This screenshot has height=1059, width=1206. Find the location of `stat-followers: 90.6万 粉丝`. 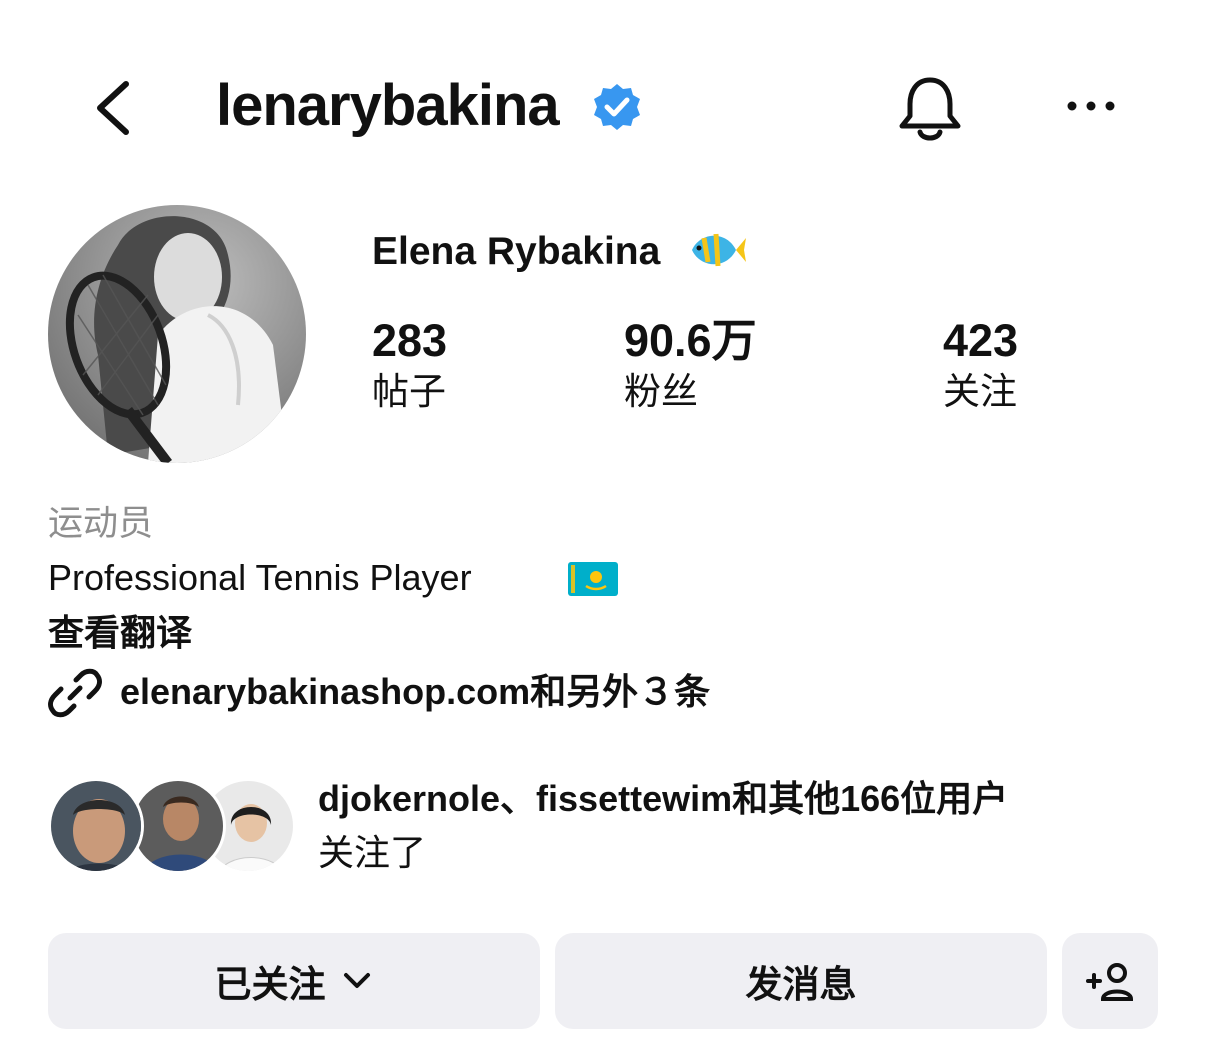

stat-followers: 90.6万 粉丝 is located at coordinates (690, 365).